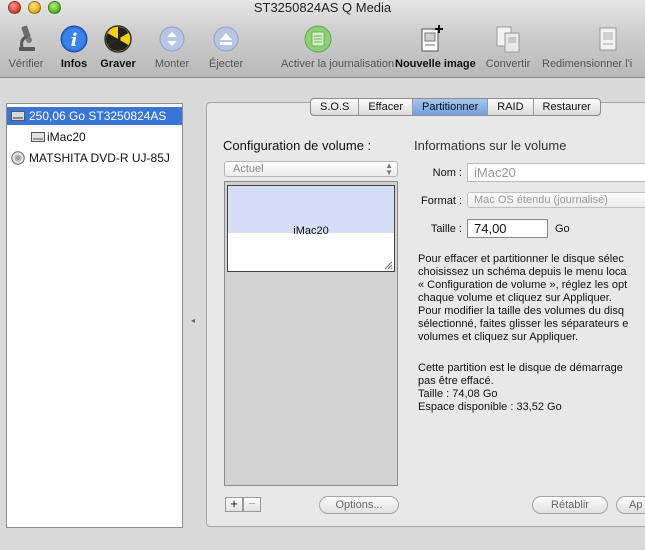 The height and width of the screenshot is (550, 645). Describe the element at coordinates (335, 107) in the screenshot. I see `tab-first-aid: S.O.S` at that location.